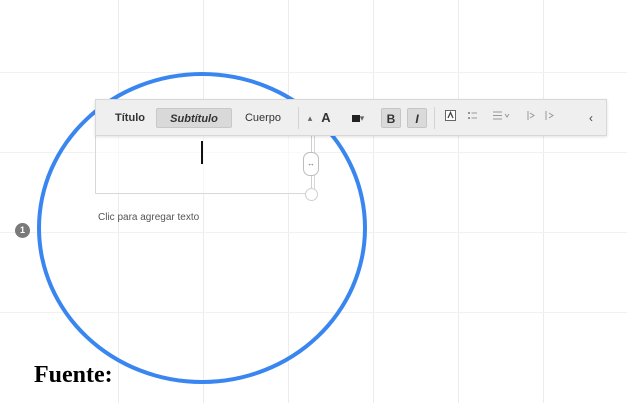 The image size is (627, 403). Describe the element at coordinates (472, 118) in the screenshot. I see `bullet-list-icon` at that location.